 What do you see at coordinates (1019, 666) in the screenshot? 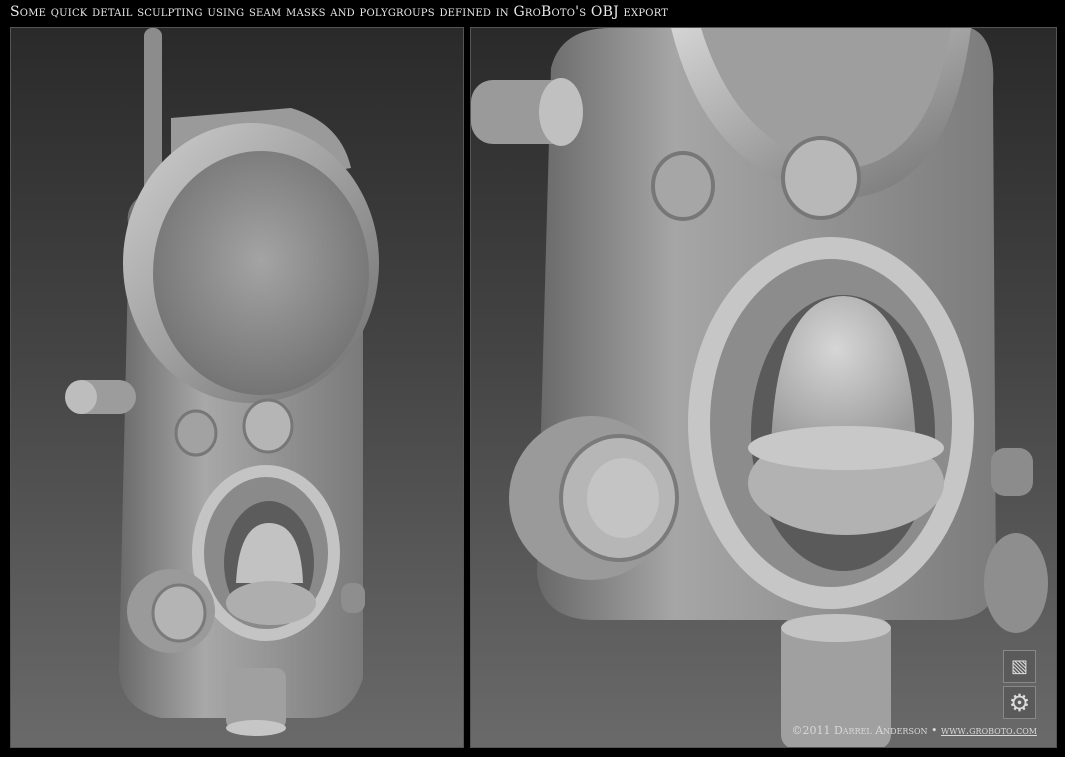
I see `square-slash-icon: ▧` at bounding box center [1019, 666].